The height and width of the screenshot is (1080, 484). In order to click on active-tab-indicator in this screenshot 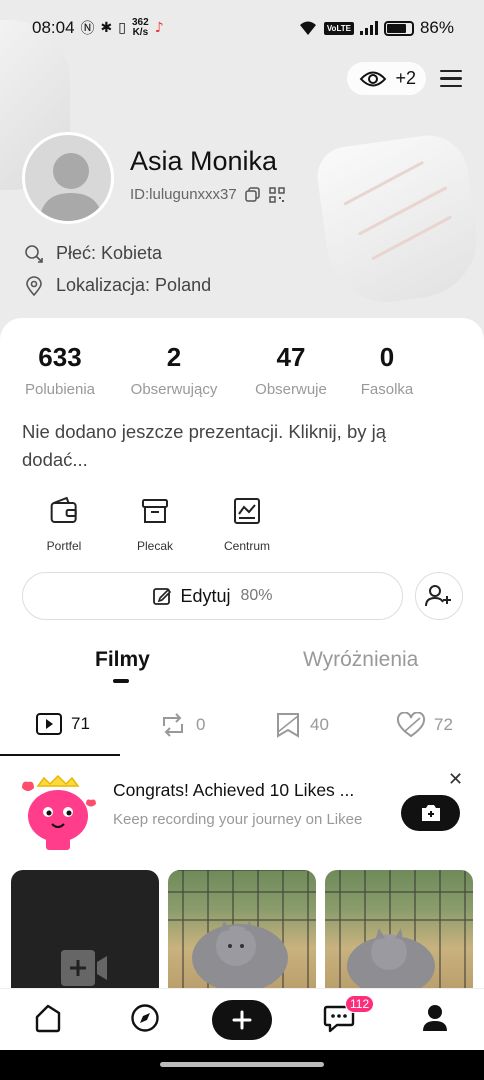, I will do `click(121, 681)`.